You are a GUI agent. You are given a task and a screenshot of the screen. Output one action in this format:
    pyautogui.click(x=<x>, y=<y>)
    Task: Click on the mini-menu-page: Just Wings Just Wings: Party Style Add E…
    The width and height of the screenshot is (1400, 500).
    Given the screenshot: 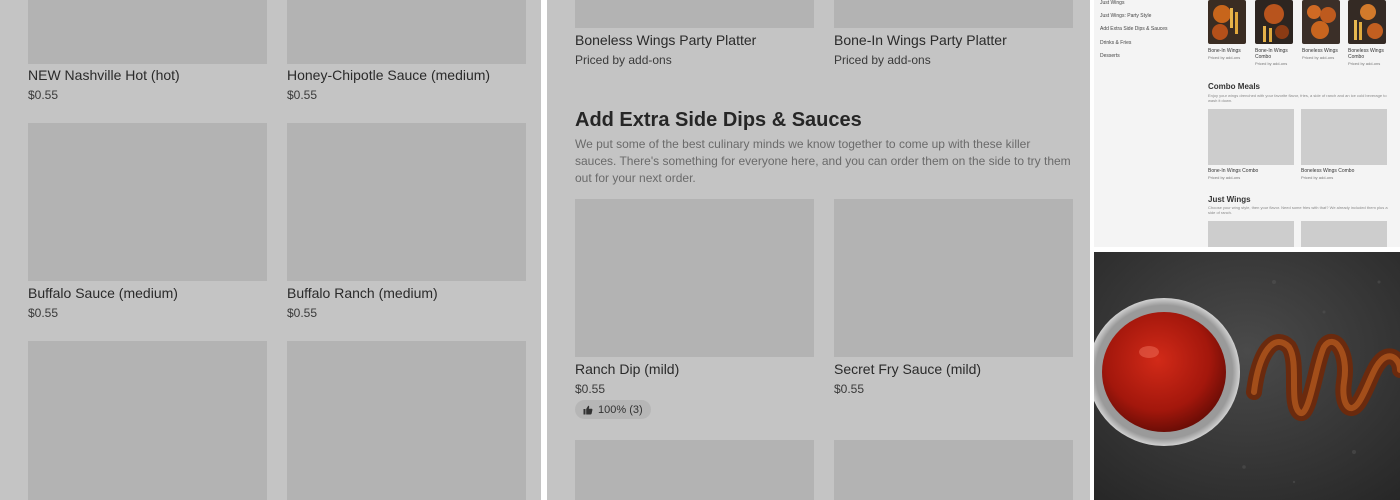 What is the action you would take?
    pyautogui.click(x=1247, y=123)
    